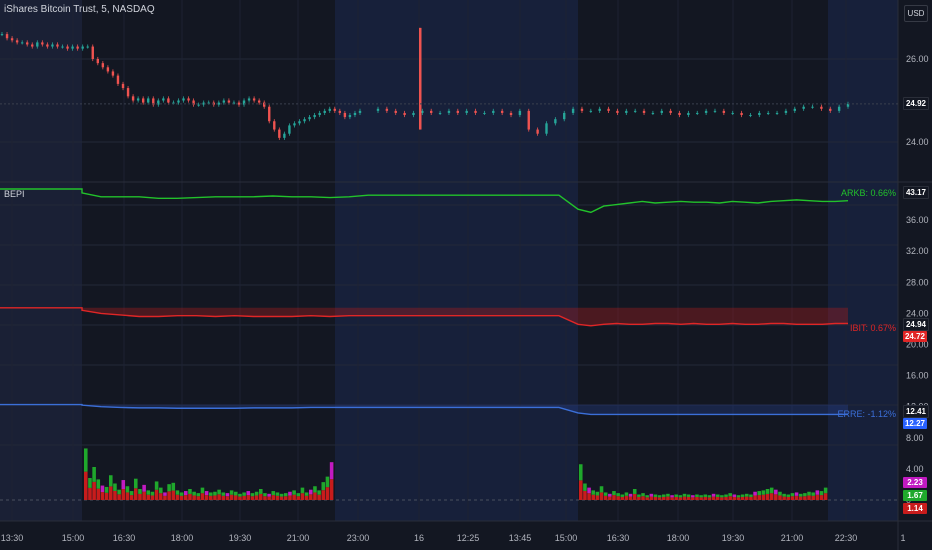  Describe the element at coordinates (916, 103) in the screenshot. I see `last-price-tag: 24.92` at that location.